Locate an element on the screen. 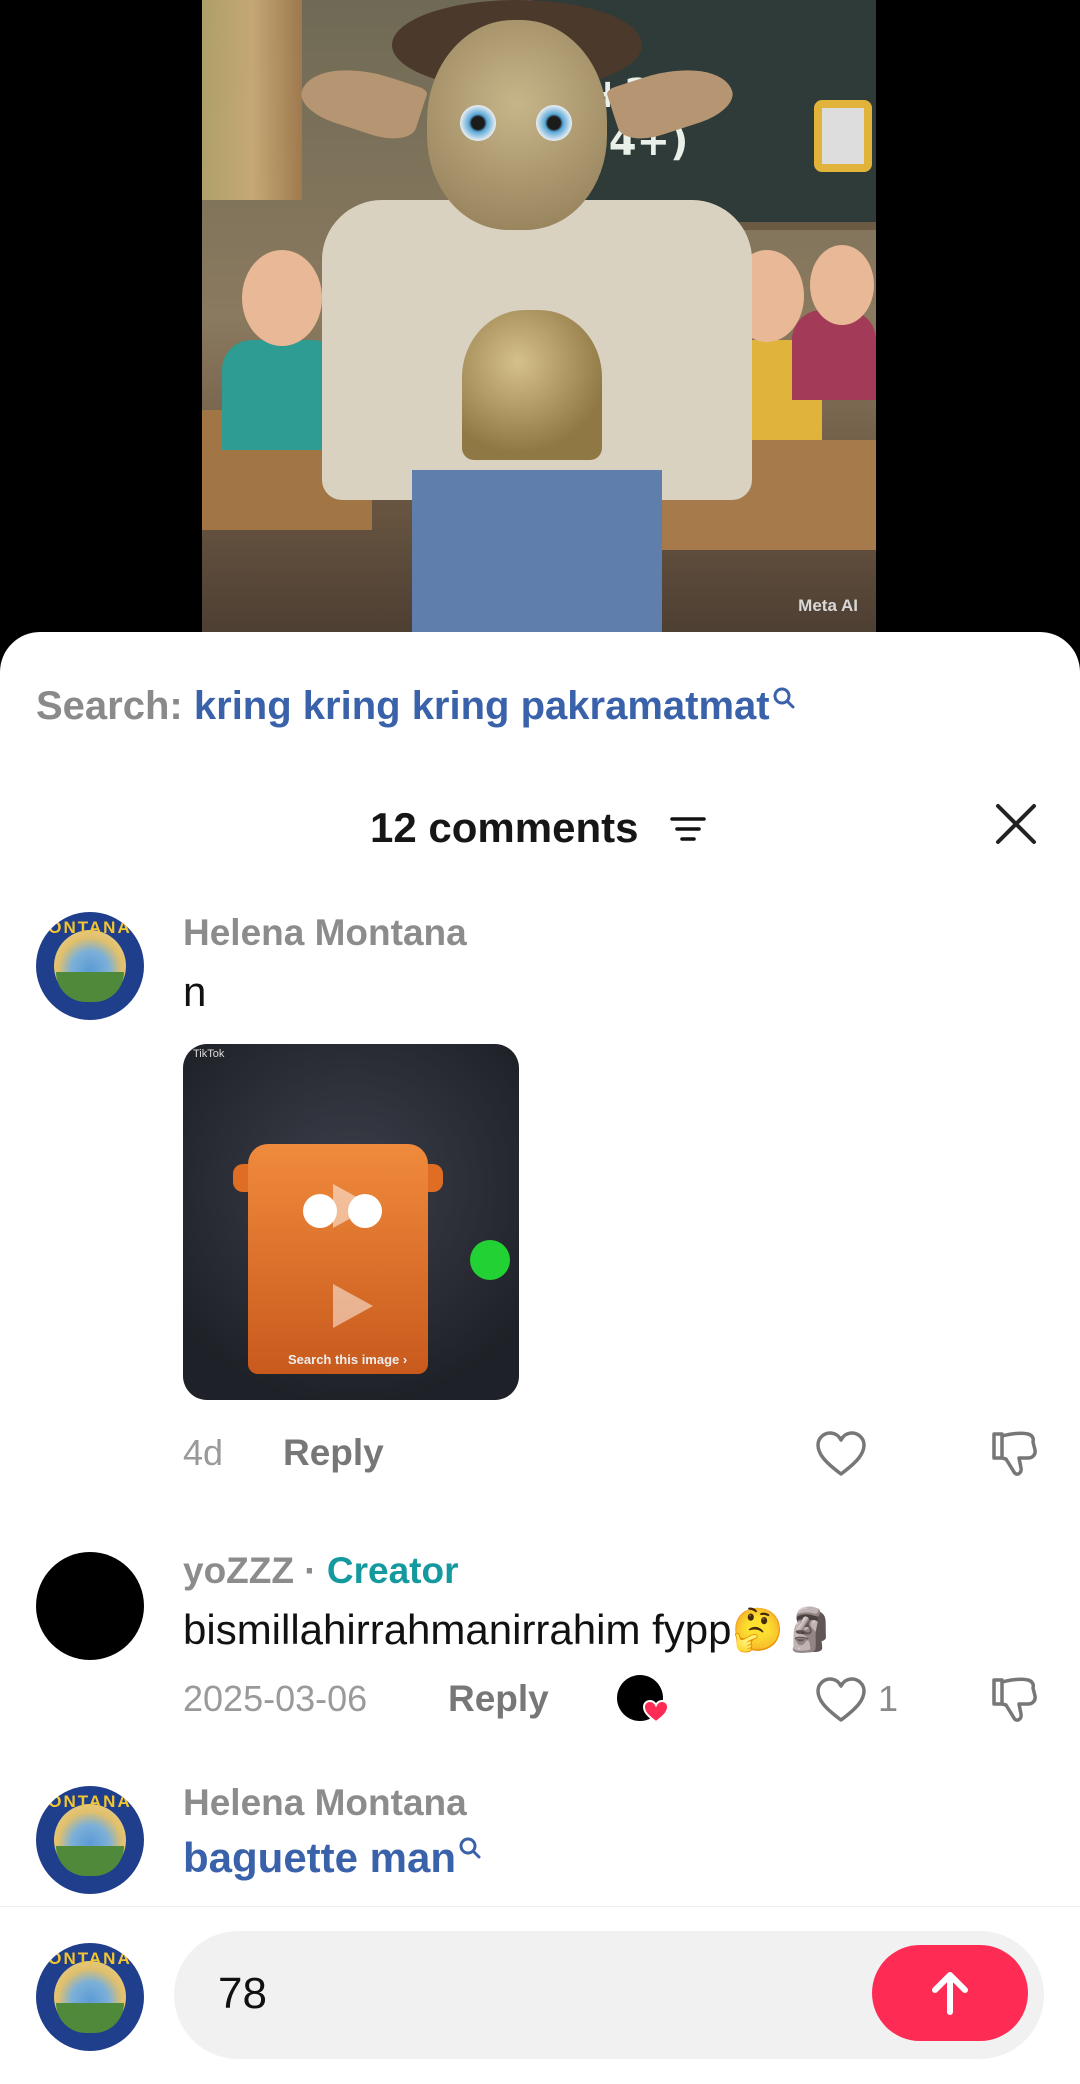 Image resolution: width=1080 pixels, height=2084 pixels. close-icon is located at coordinates (1016, 824).